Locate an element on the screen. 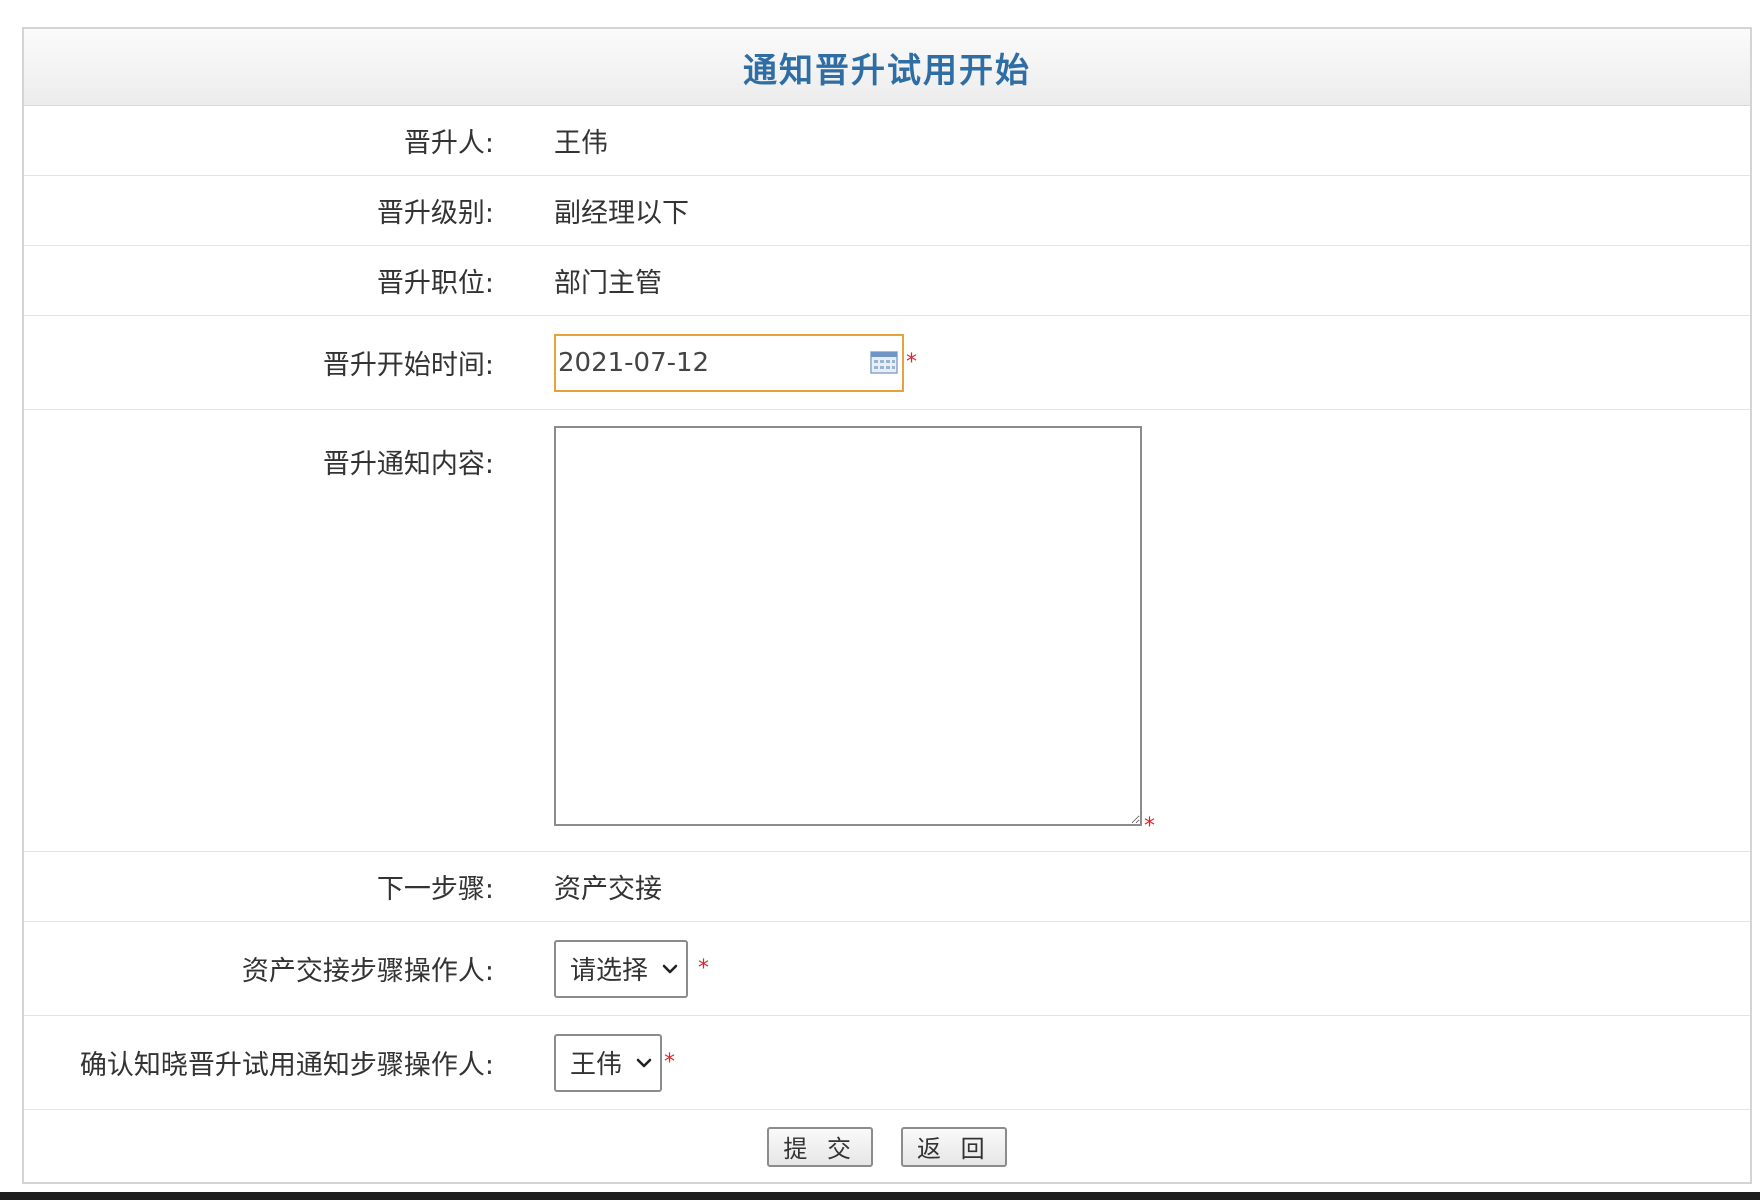 This screenshot has width=1760, height=1200. next-step-value: 资产交接 is located at coordinates (608, 889).